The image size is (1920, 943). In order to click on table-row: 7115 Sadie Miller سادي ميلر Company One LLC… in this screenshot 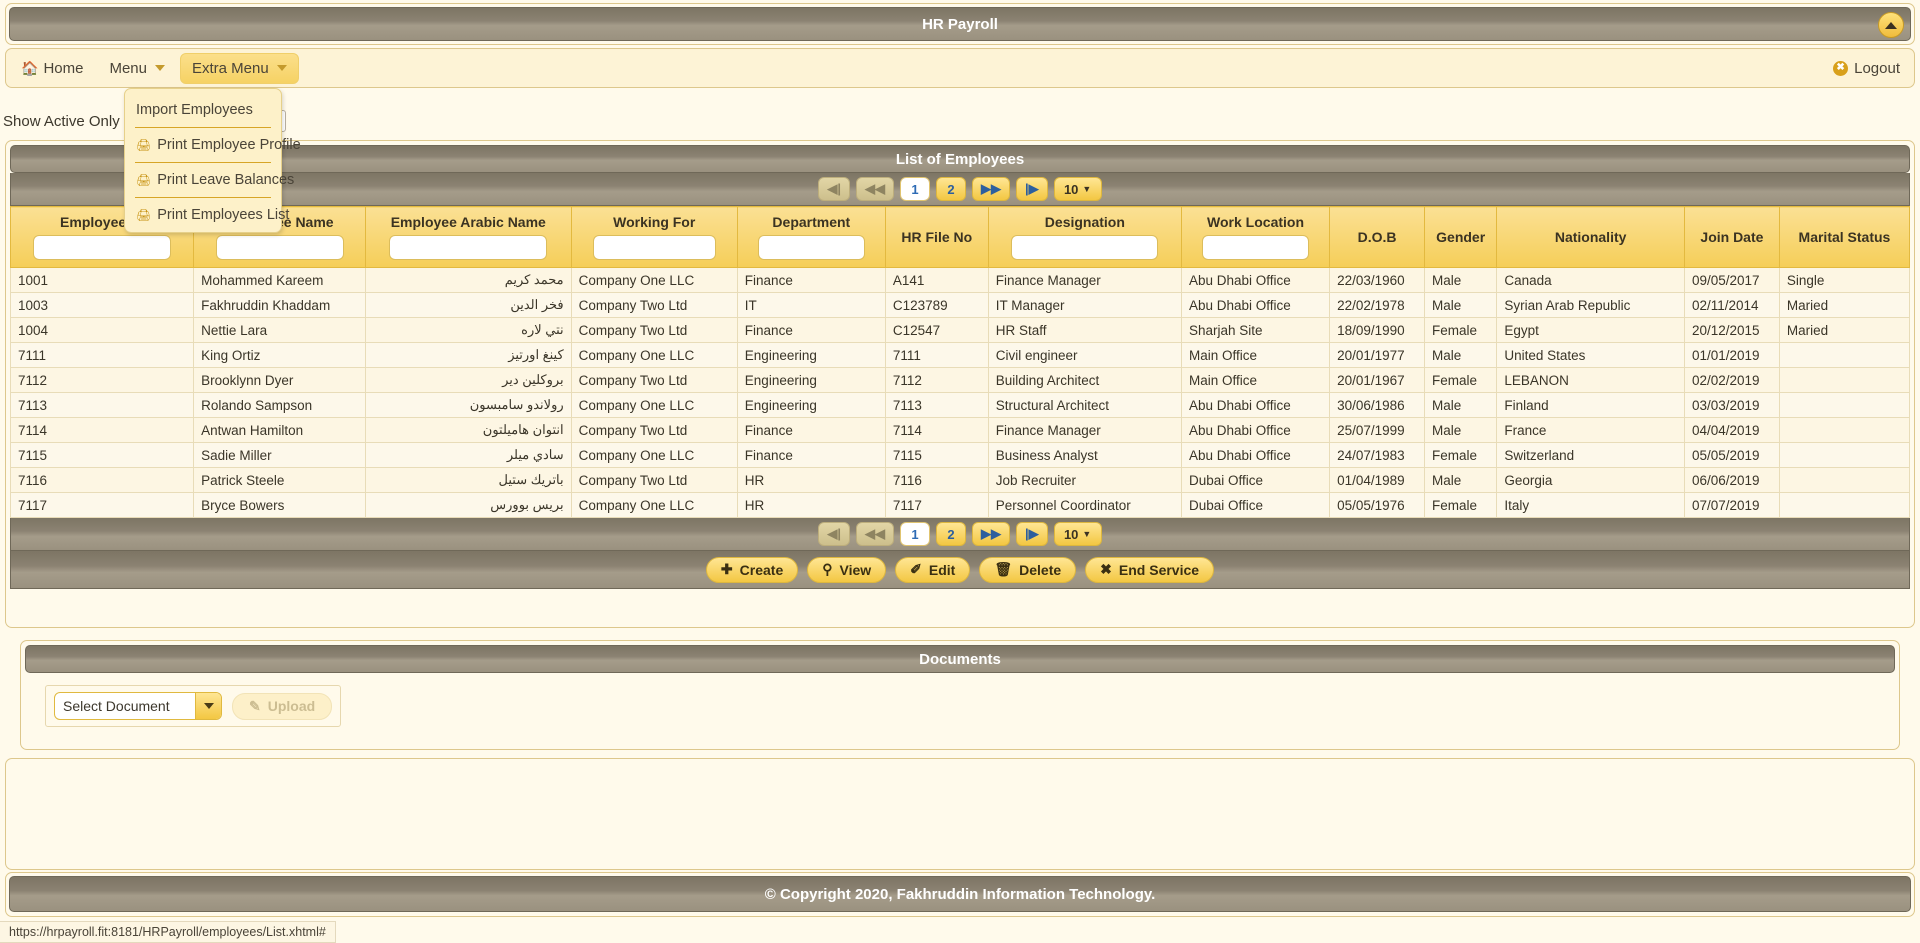, I will do `click(960, 455)`.